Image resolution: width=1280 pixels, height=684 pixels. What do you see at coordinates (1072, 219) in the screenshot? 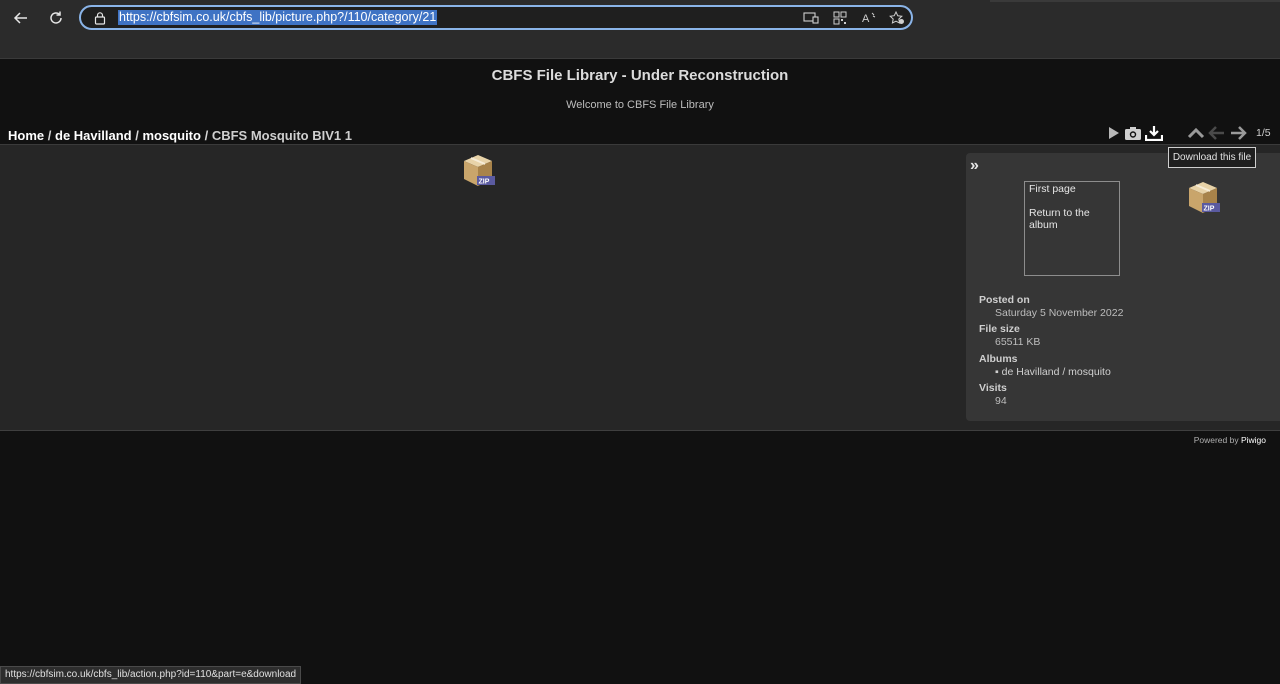
I see `return-to-album-link: Return to the album` at bounding box center [1072, 219].